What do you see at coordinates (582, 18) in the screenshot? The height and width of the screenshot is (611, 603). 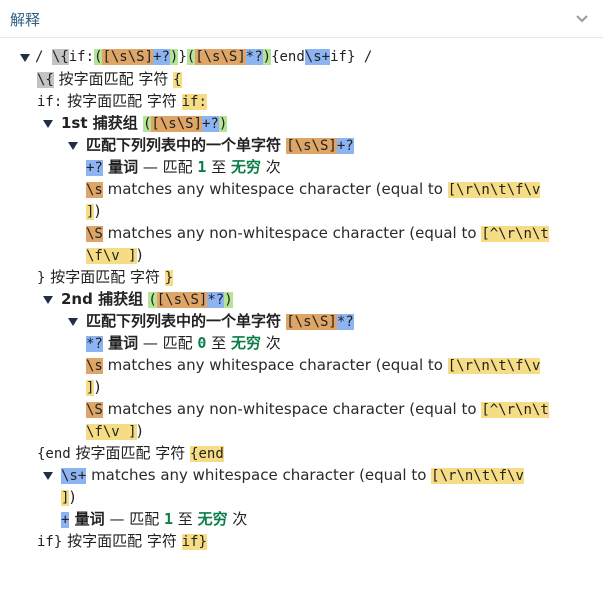 I see `chevron-down-icon` at bounding box center [582, 18].